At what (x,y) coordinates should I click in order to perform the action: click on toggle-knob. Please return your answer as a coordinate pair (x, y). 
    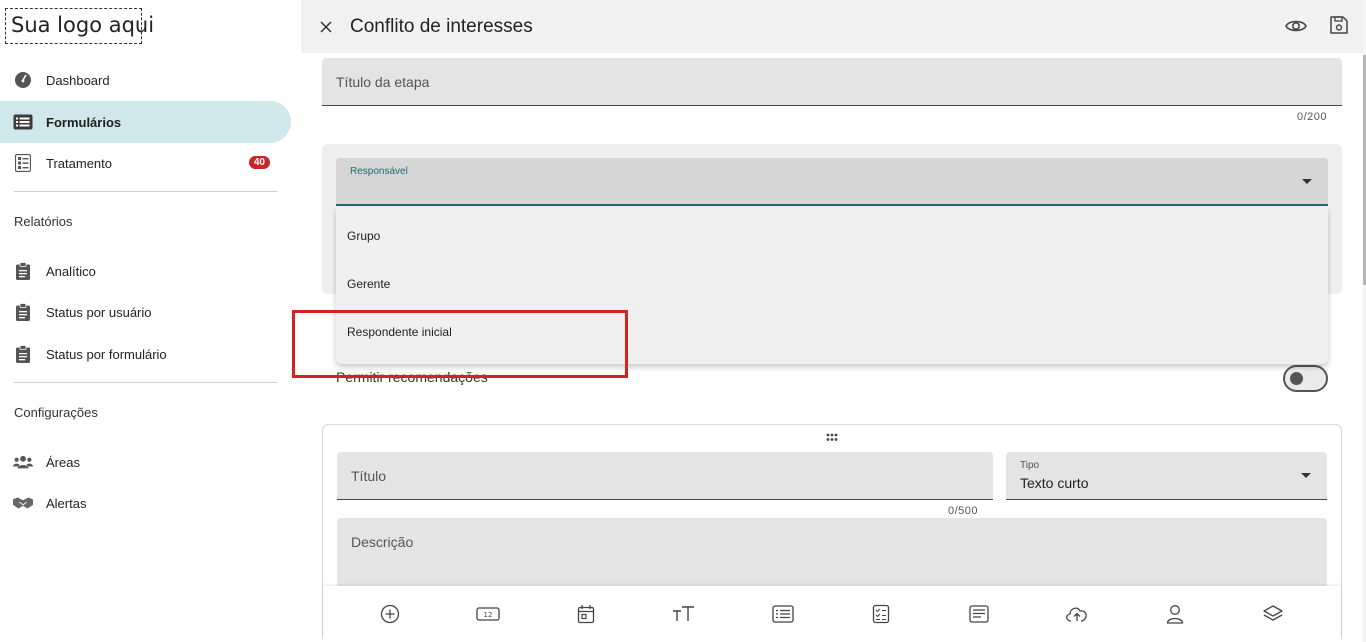
    Looking at the image, I should click on (1296, 378).